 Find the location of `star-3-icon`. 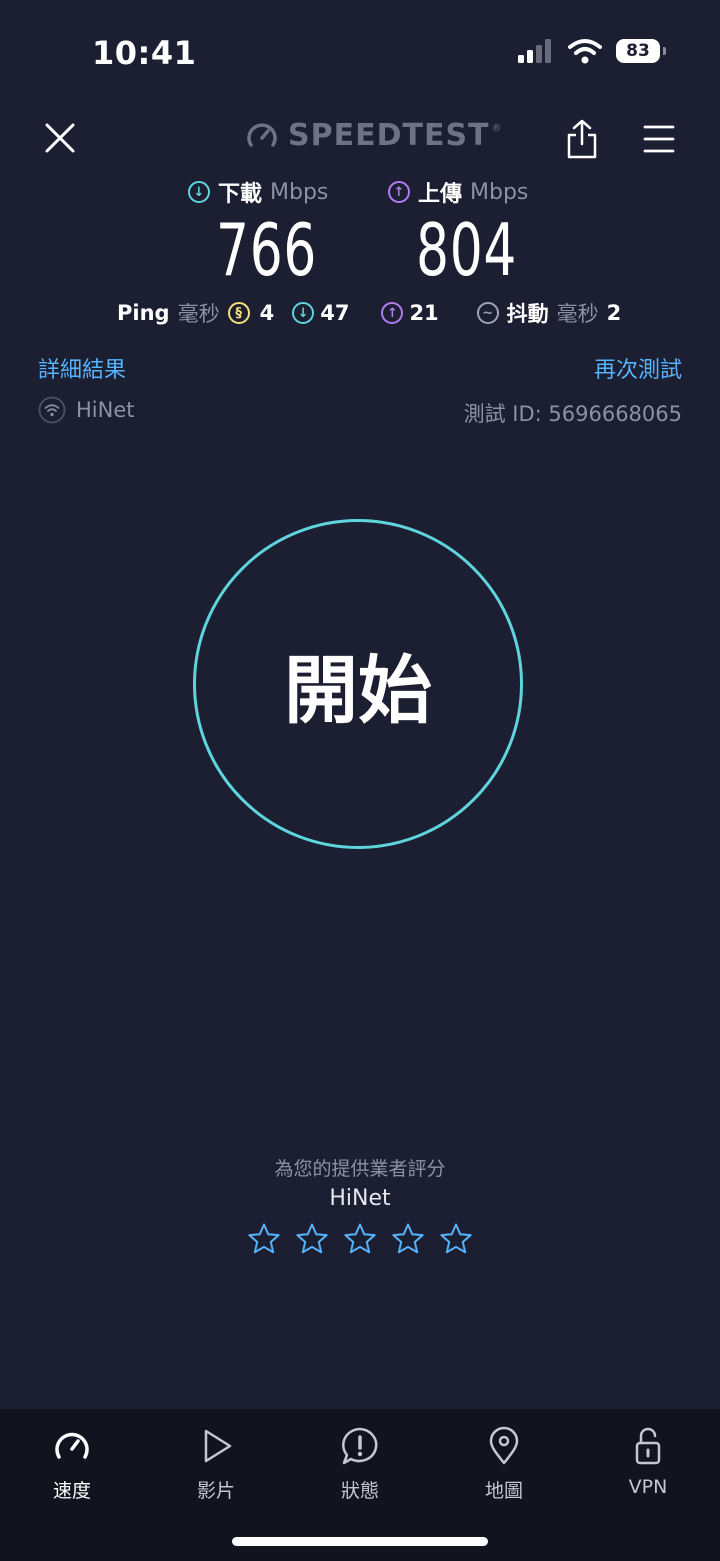

star-3-icon is located at coordinates (360, 1239).